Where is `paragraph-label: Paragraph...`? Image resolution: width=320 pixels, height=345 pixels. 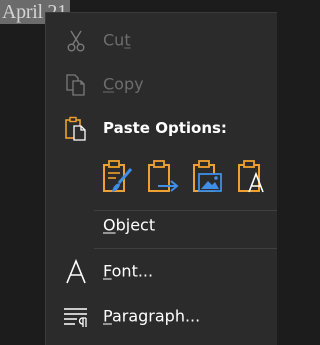 paragraph-label: Paragraph... is located at coordinates (152, 316).